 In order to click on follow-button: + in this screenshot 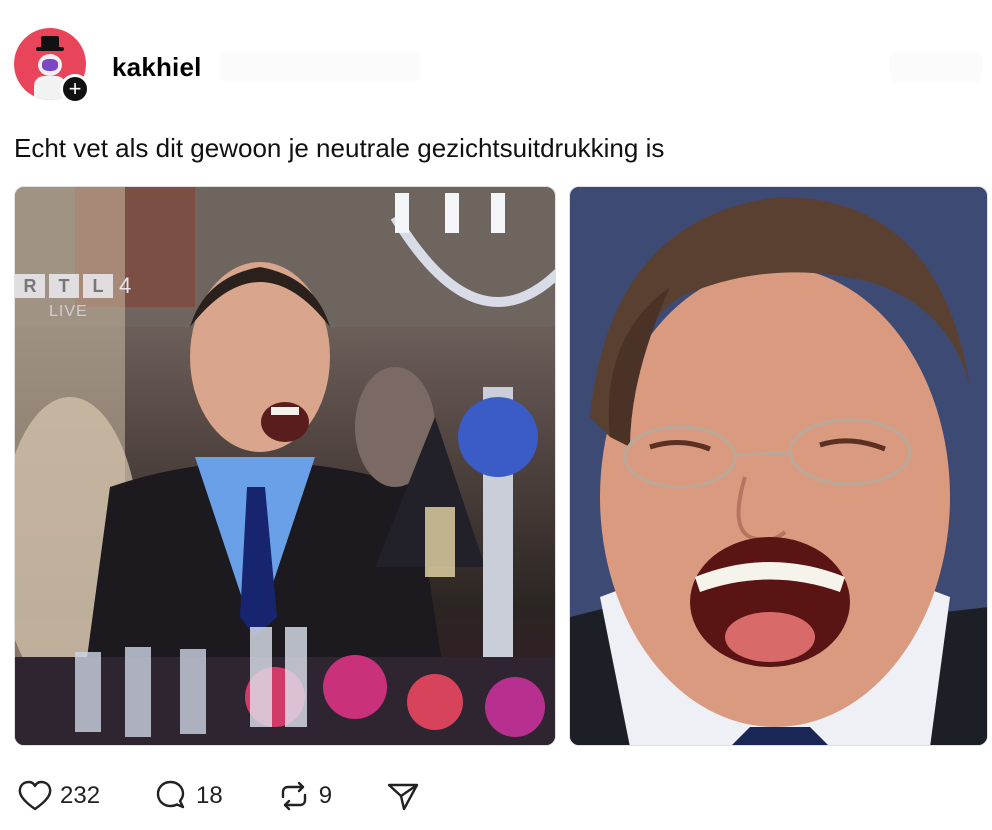, I will do `click(75, 89)`.